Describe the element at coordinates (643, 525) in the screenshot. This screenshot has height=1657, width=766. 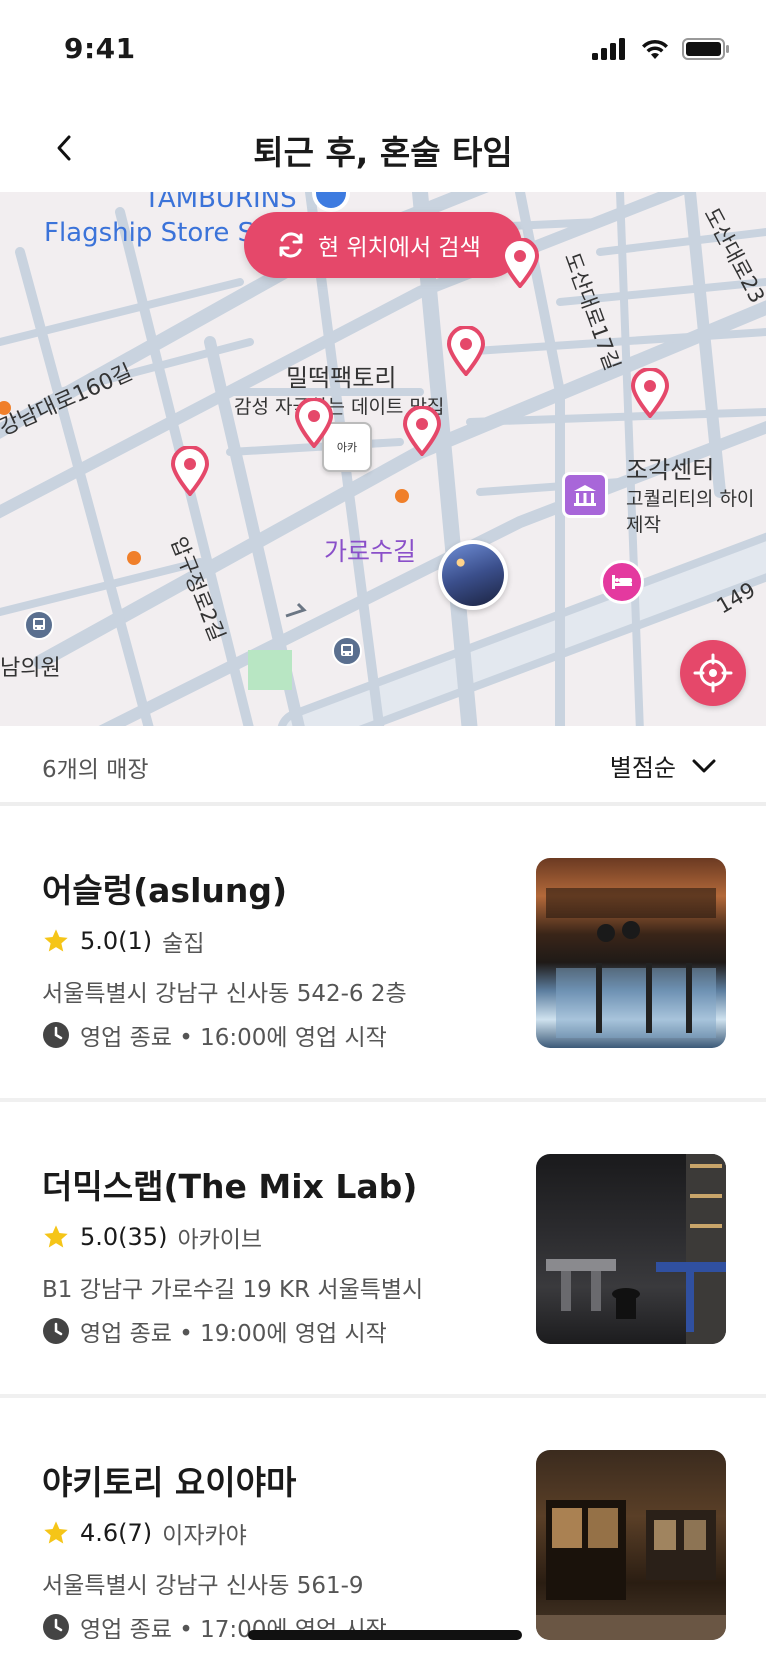
I see `map-label-sculpture-sub2: 제작` at that location.